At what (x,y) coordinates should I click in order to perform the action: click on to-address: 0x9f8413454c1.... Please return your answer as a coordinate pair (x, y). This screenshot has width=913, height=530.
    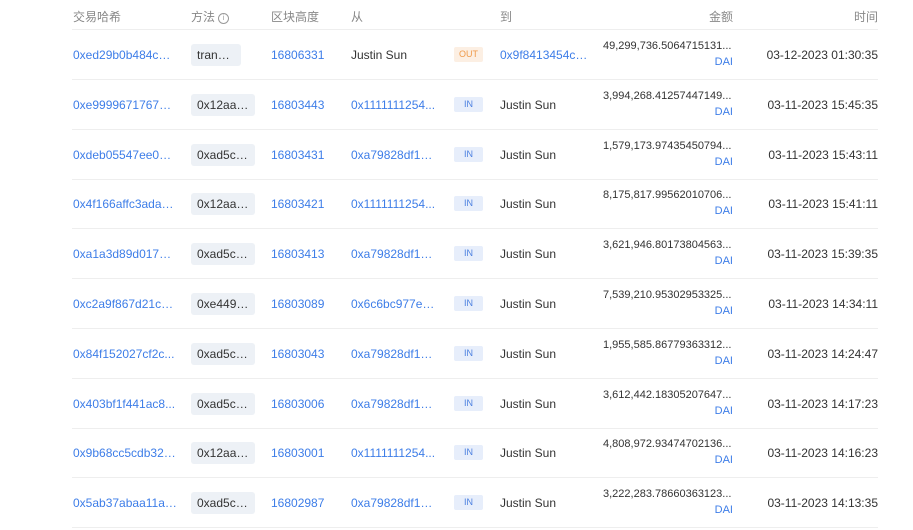
    Looking at the image, I should click on (546, 55).